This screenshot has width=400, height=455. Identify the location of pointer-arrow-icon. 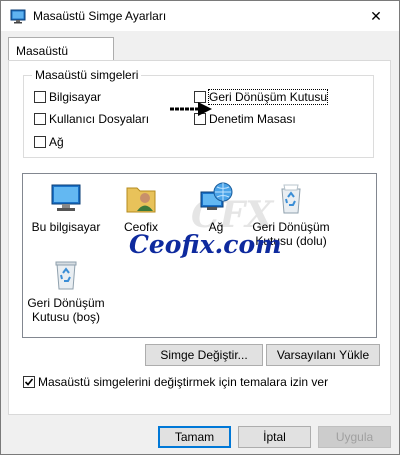
(191, 109).